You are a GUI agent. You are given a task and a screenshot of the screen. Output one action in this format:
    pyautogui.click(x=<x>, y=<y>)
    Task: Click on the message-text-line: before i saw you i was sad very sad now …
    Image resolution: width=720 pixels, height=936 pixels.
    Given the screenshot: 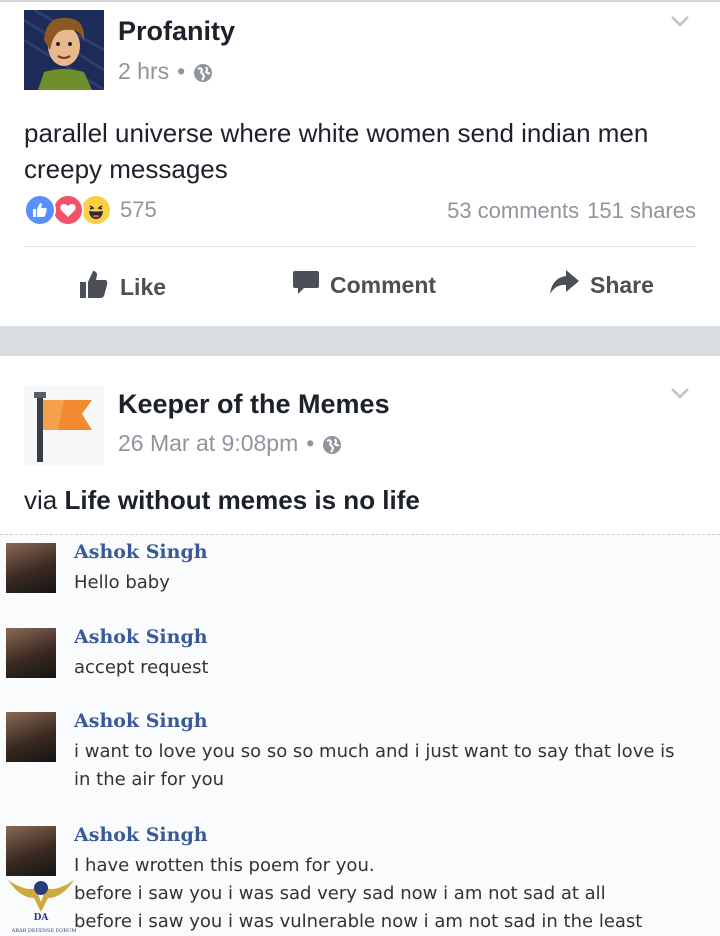 What is the action you would take?
    pyautogui.click(x=340, y=893)
    